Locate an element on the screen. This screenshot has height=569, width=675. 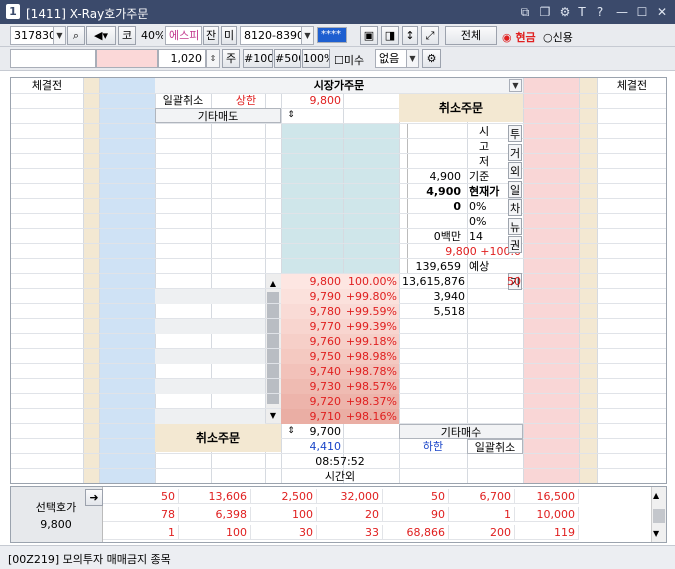
close-icon: ✕ is located at coordinates (662, 12).